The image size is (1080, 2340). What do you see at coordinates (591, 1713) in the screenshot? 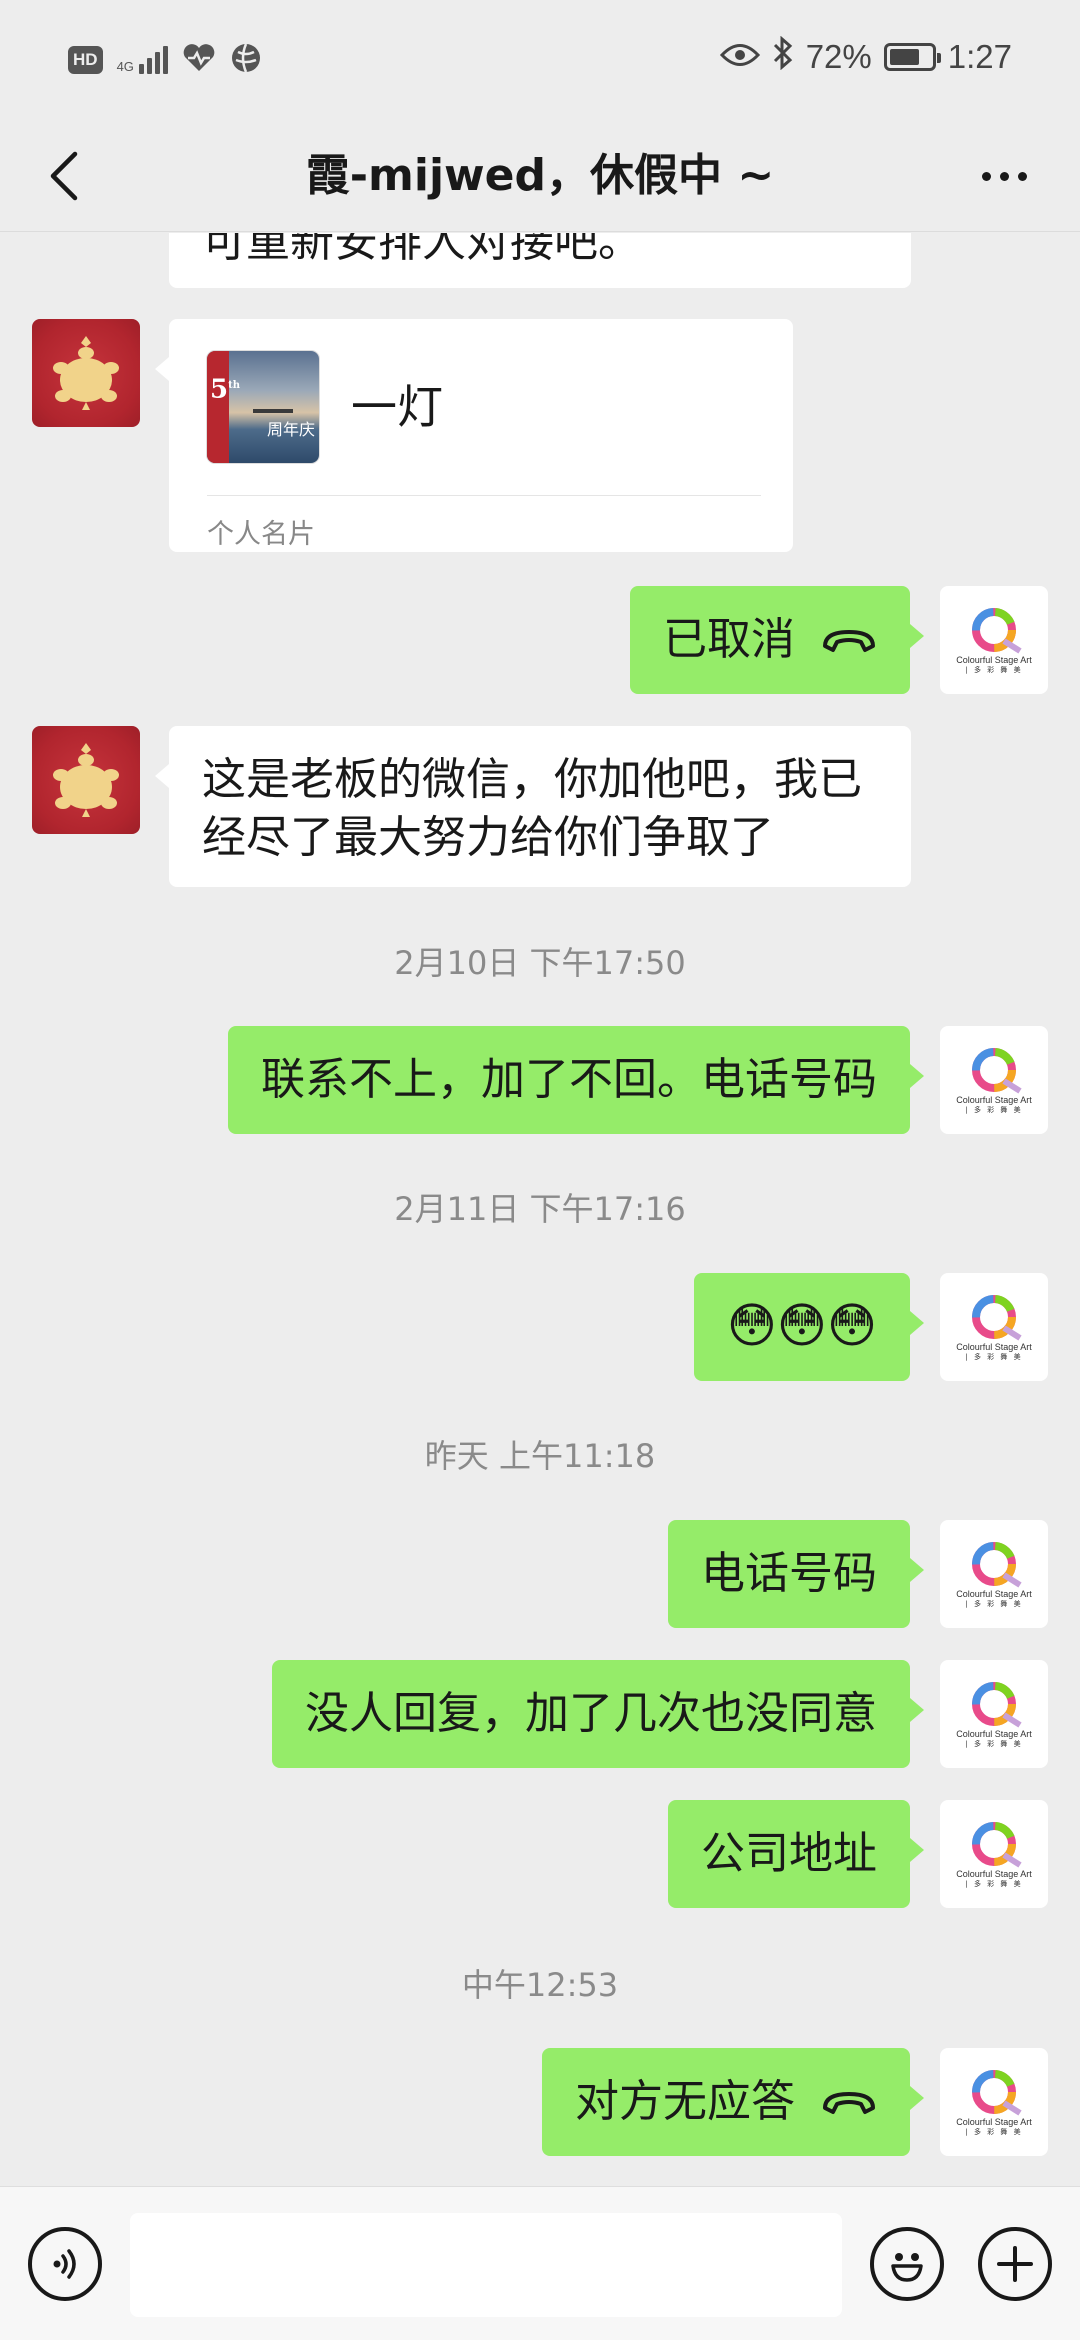
I see `message-text: 没人回复，加了几次也没同意` at bounding box center [591, 1713].